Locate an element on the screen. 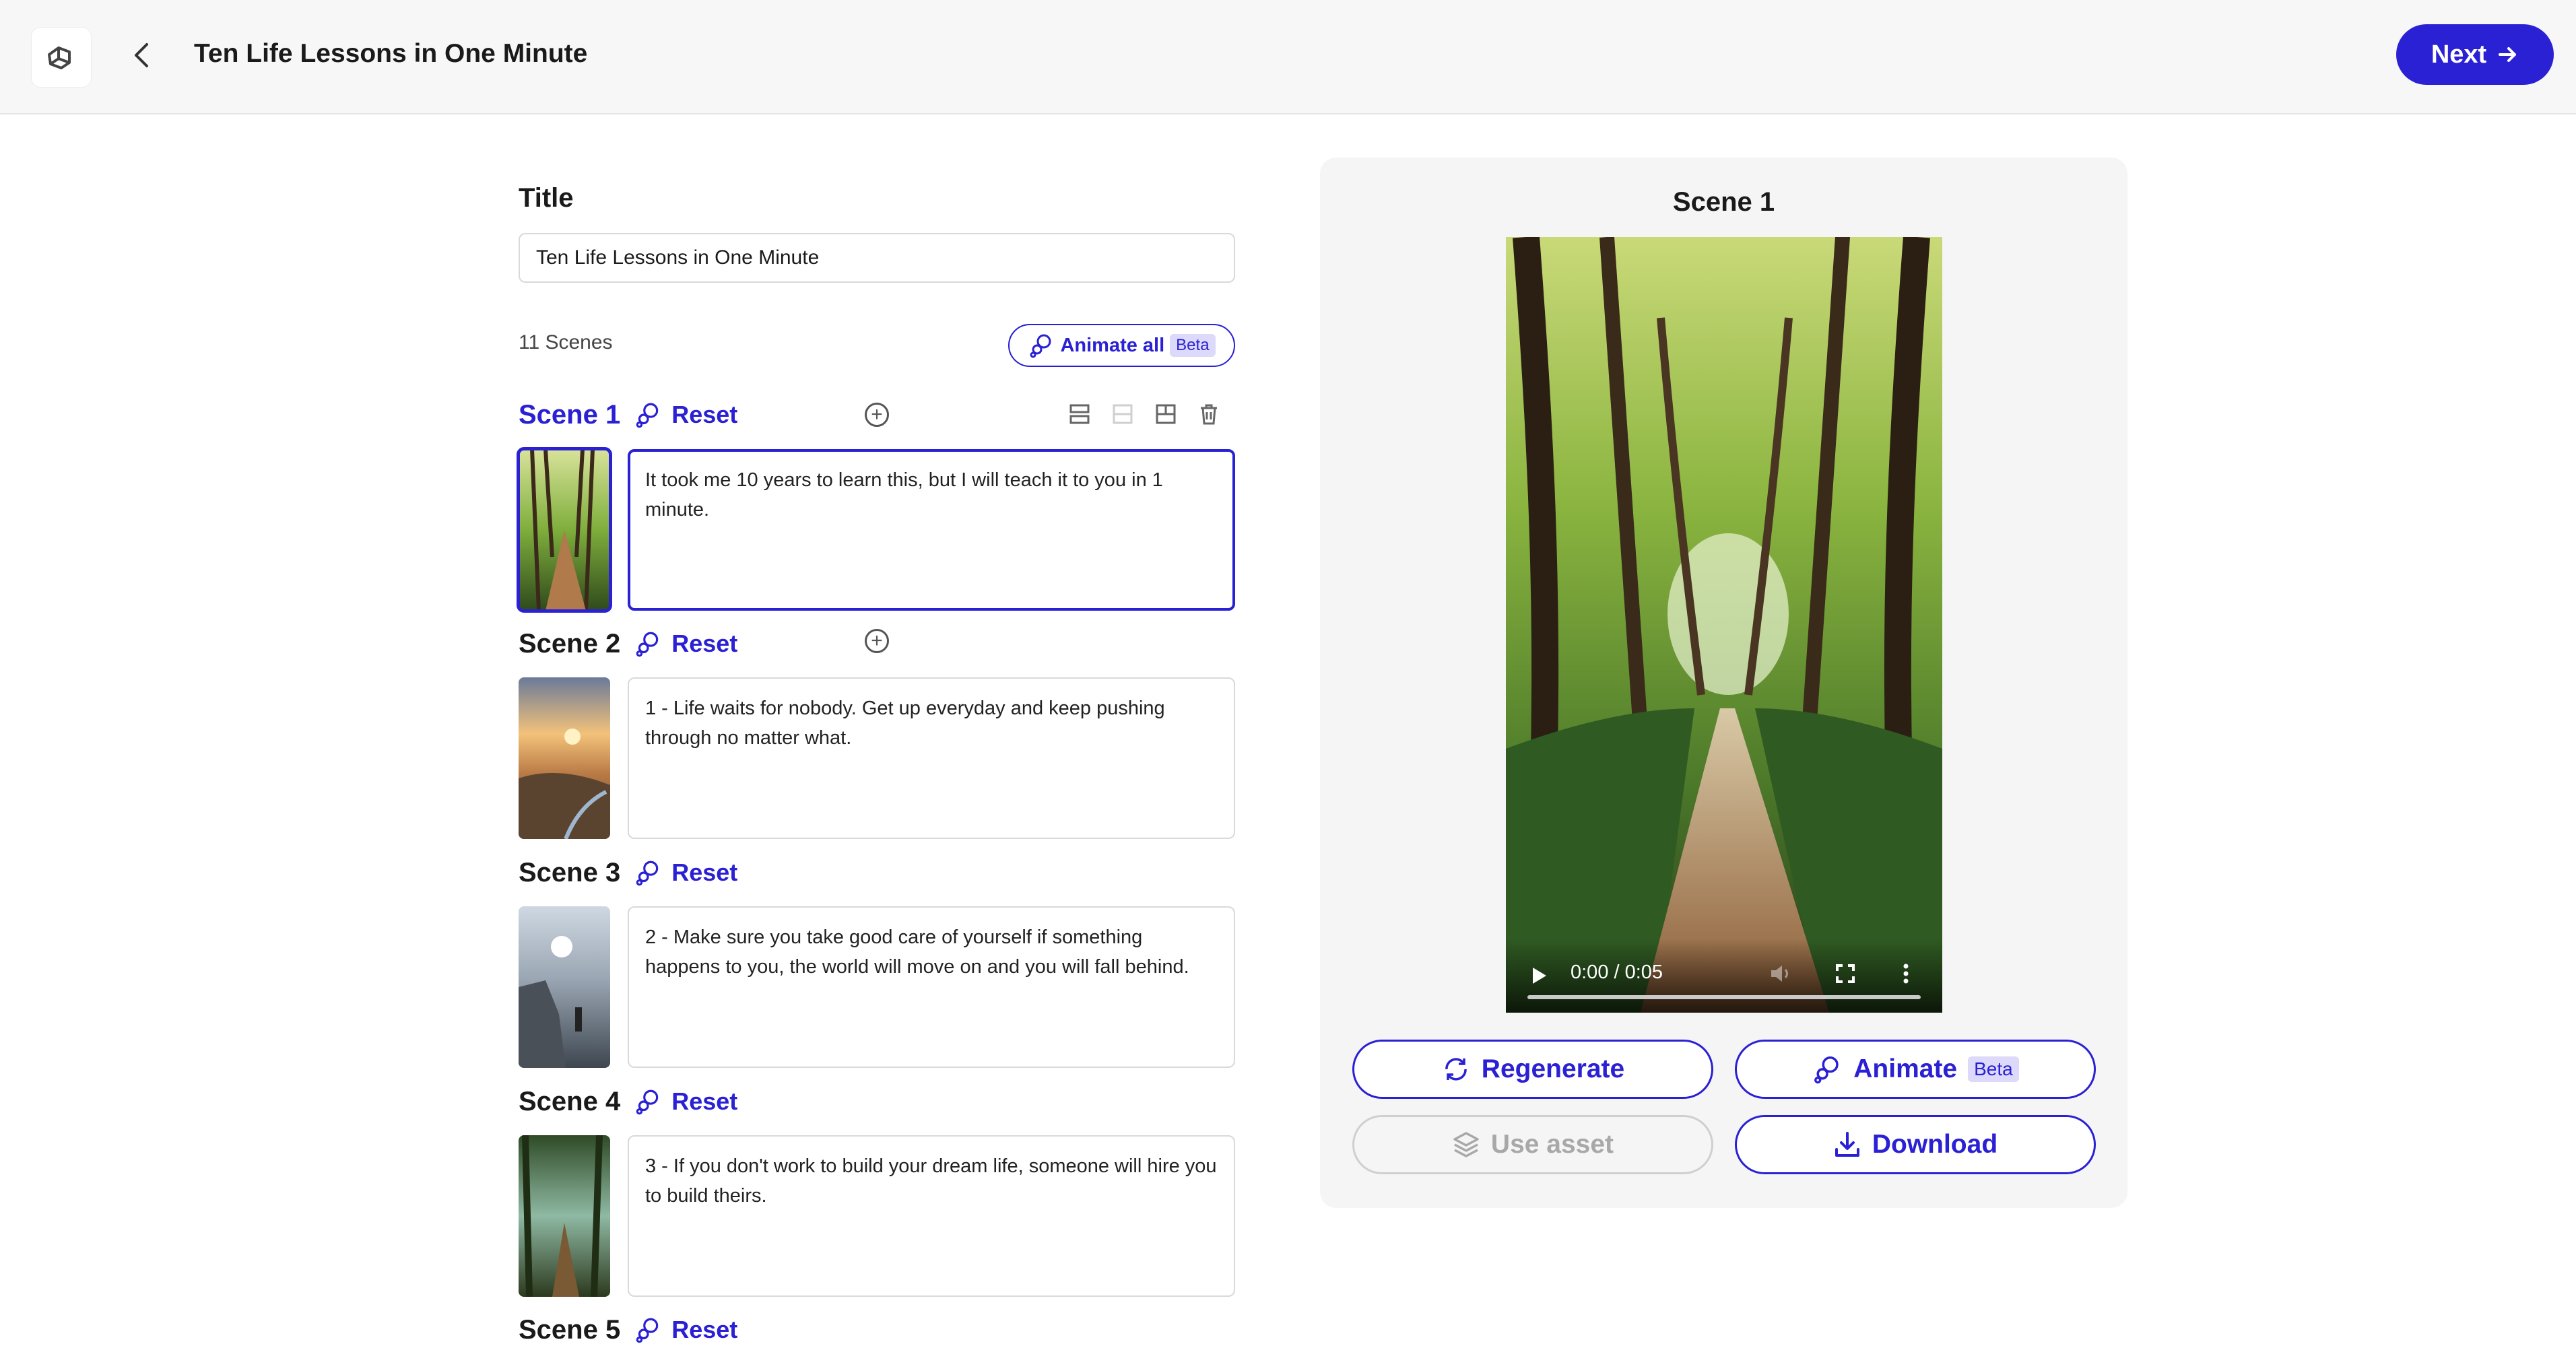 This screenshot has height=1350, width=2576. video-controls: 0:00 / 0:05 is located at coordinates (1724, 976).